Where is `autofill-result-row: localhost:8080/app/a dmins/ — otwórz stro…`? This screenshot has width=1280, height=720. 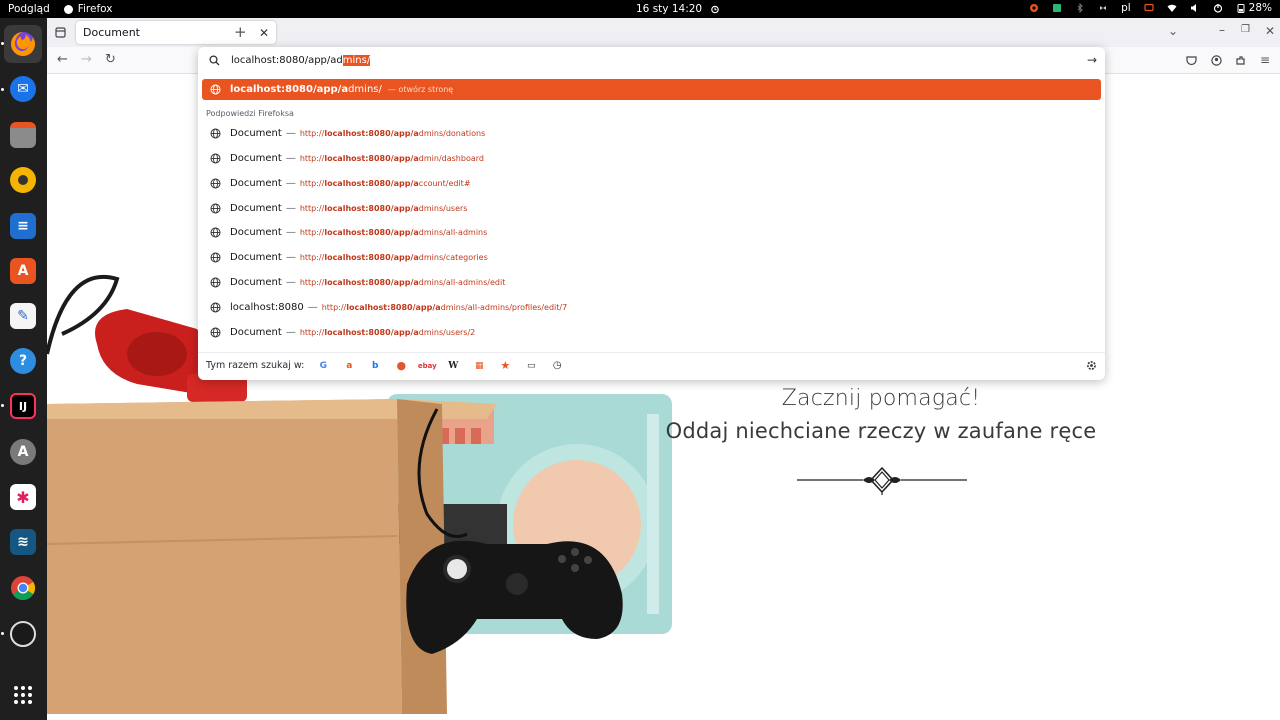 autofill-result-row: localhost:8080/app/a dmins/ — otwórz stro… is located at coordinates (651, 89).